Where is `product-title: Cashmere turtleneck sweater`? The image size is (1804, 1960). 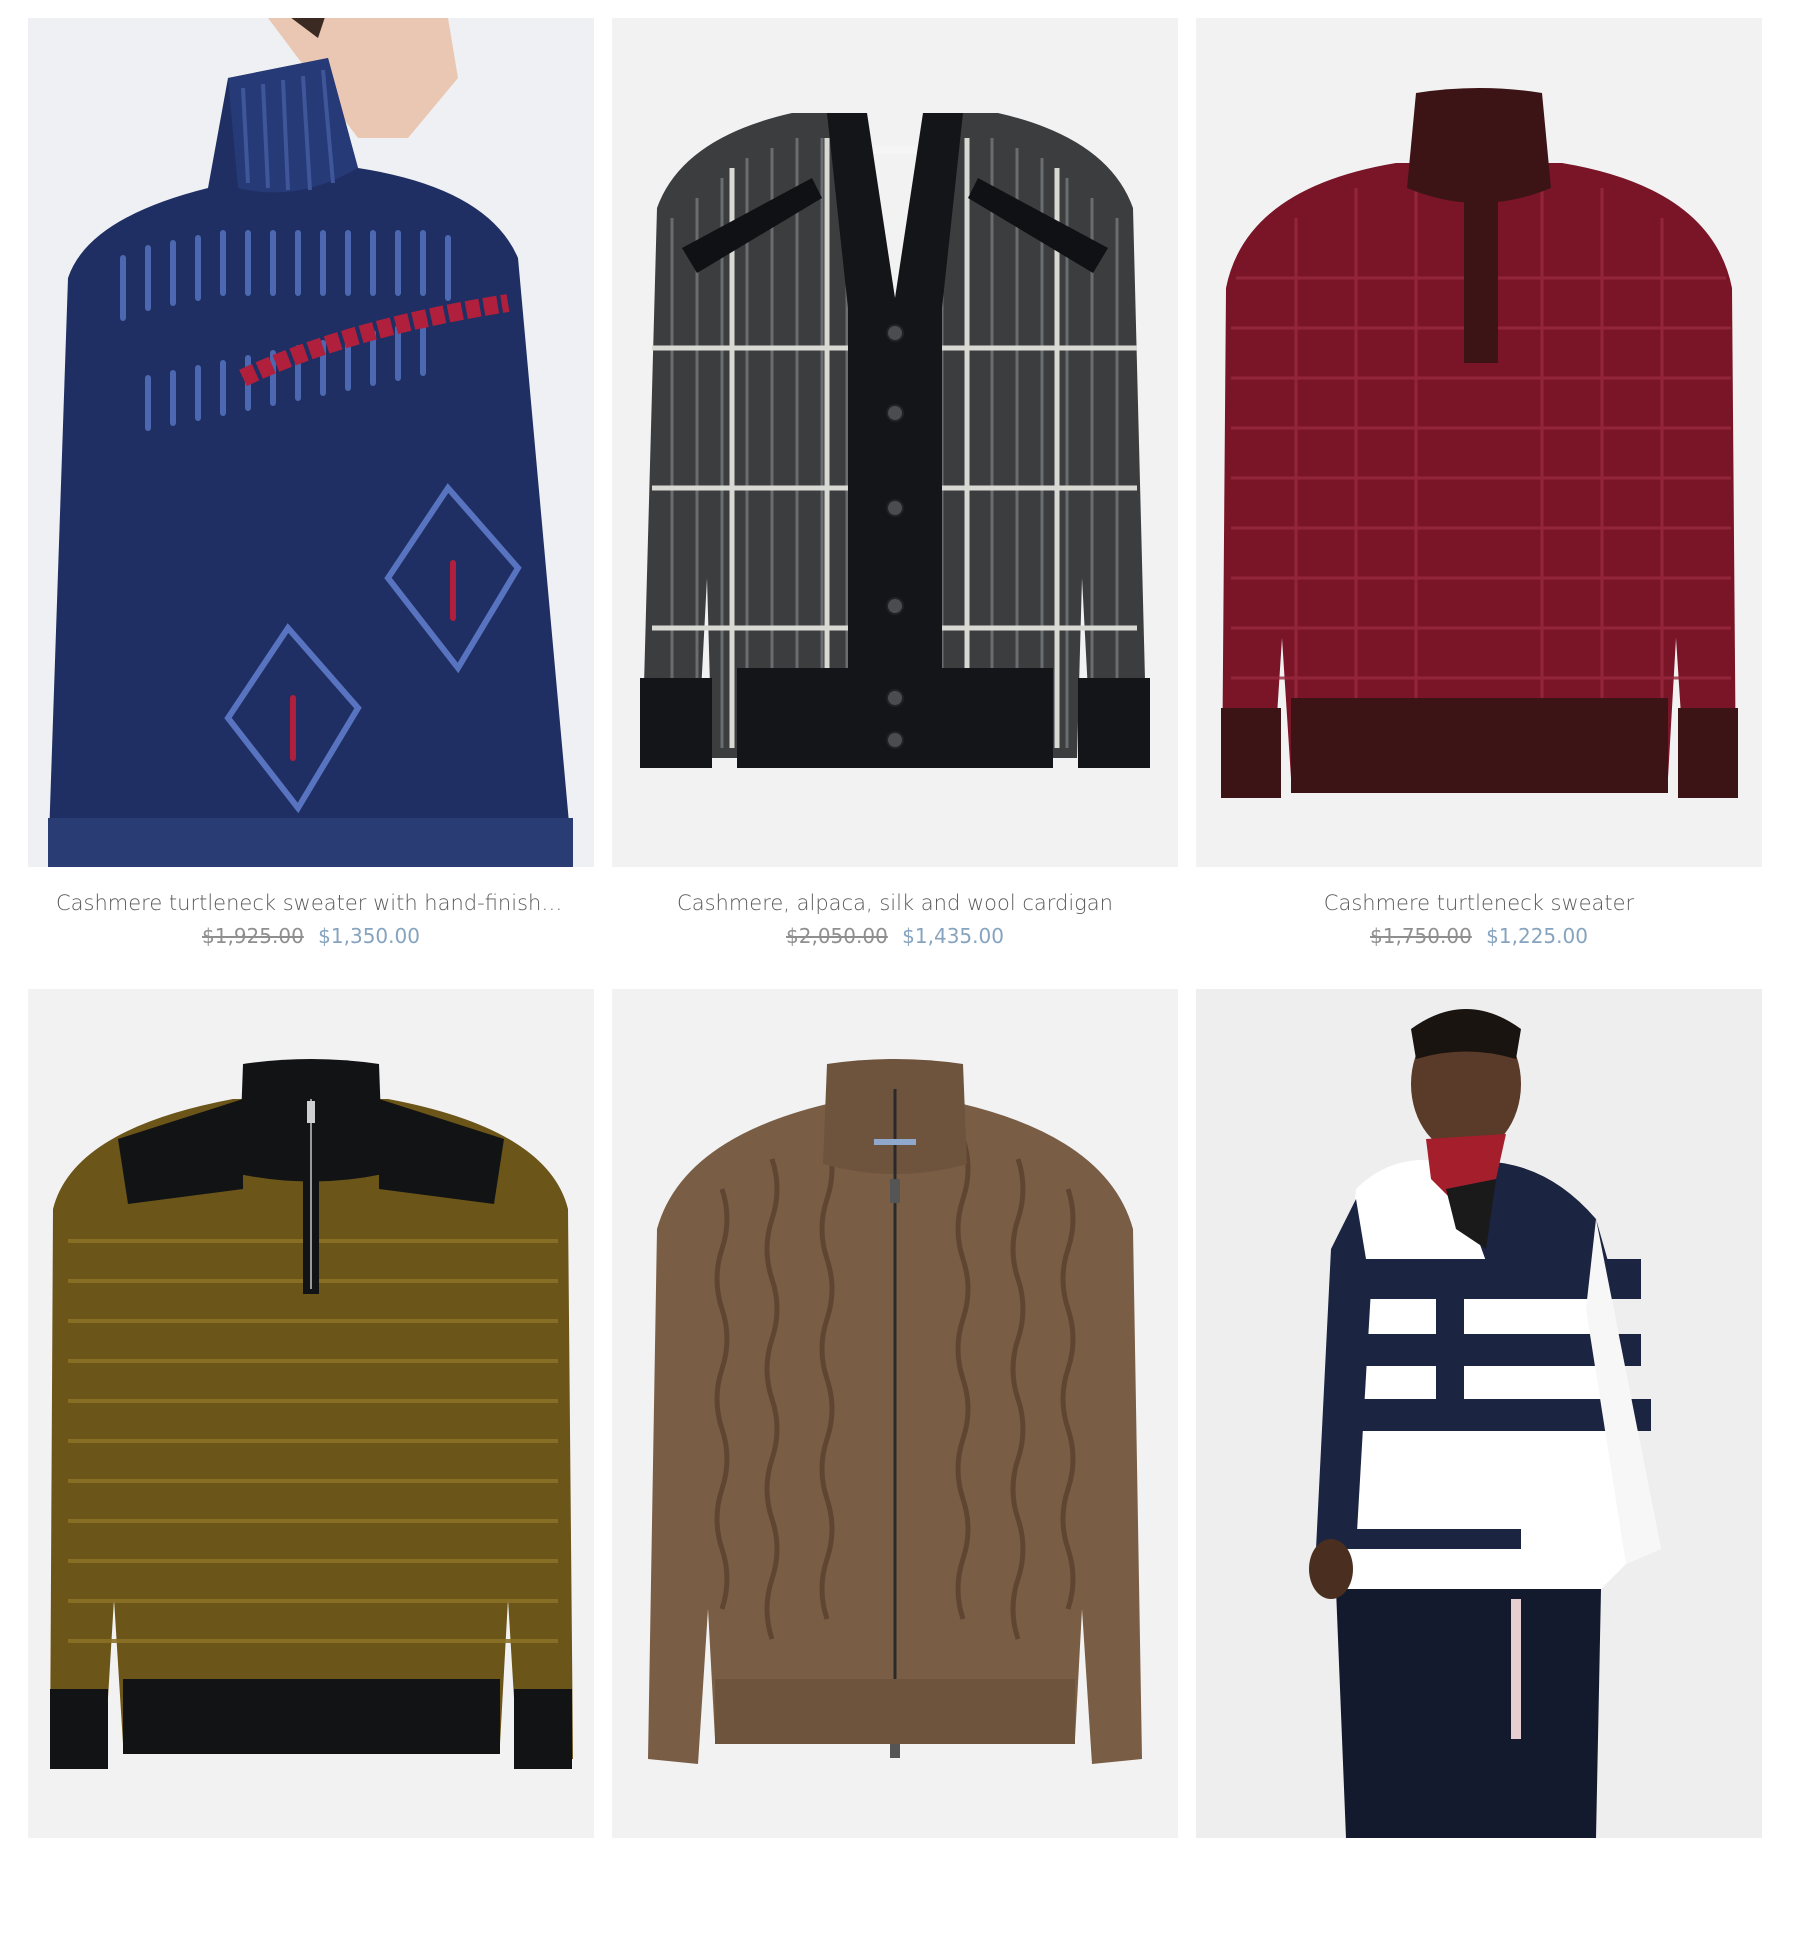
product-title: Cashmere turtleneck sweater is located at coordinates (1479, 903).